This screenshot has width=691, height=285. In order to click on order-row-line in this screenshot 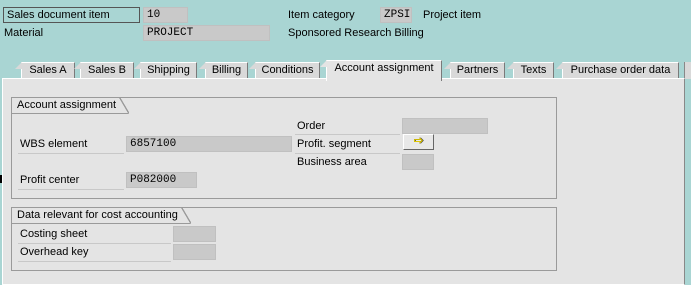, I will do `click(347, 134)`.